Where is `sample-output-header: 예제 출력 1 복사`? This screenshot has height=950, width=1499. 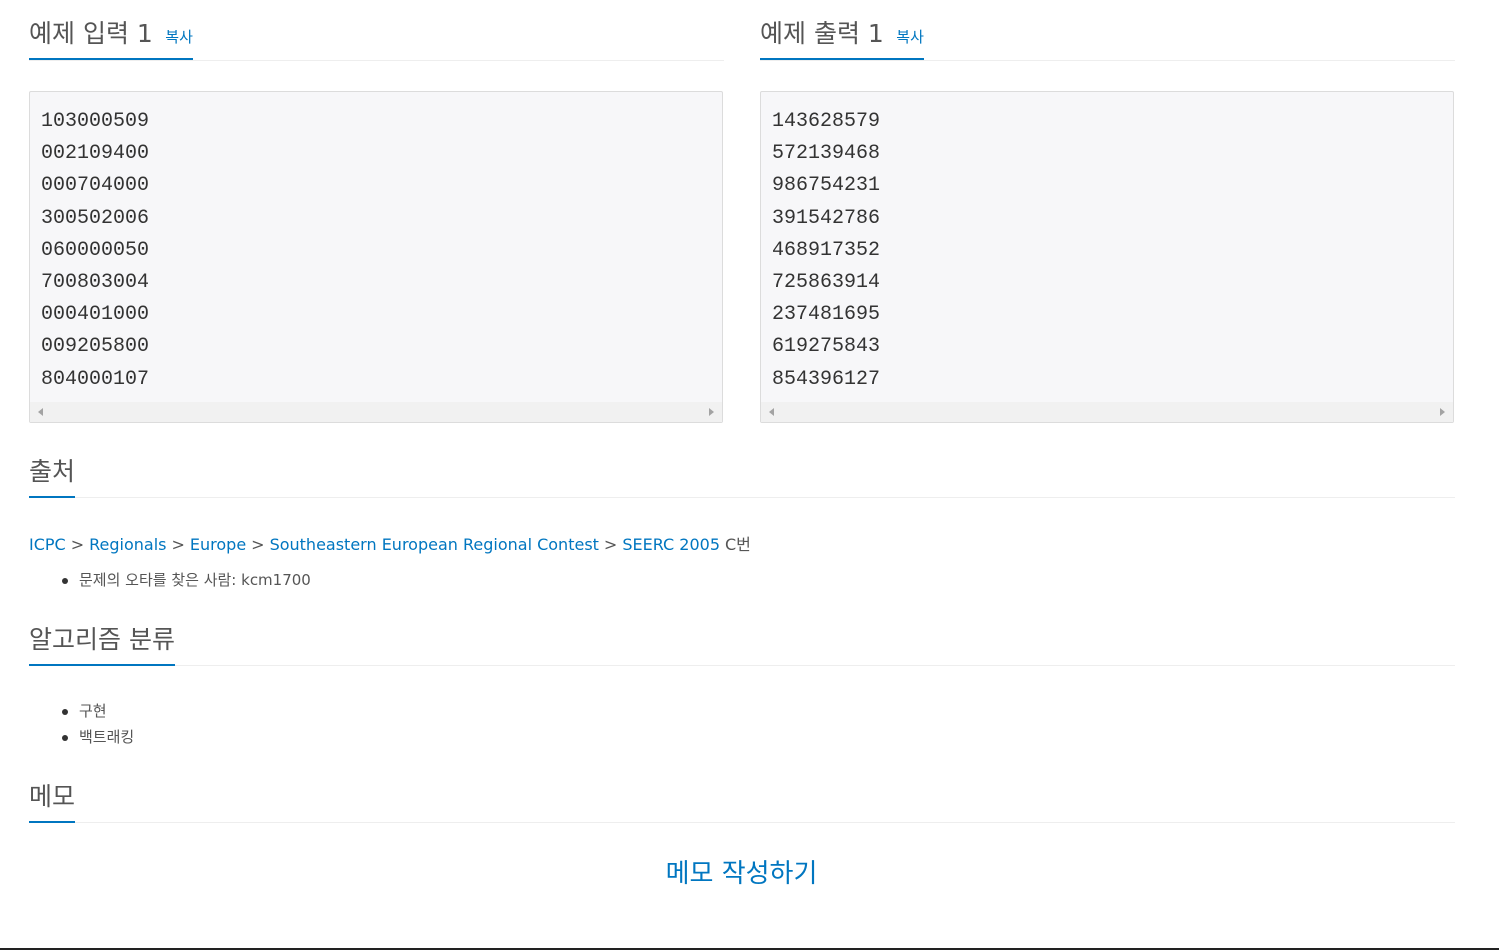
sample-output-header: 예제 출력 1 복사 is located at coordinates (1107, 37).